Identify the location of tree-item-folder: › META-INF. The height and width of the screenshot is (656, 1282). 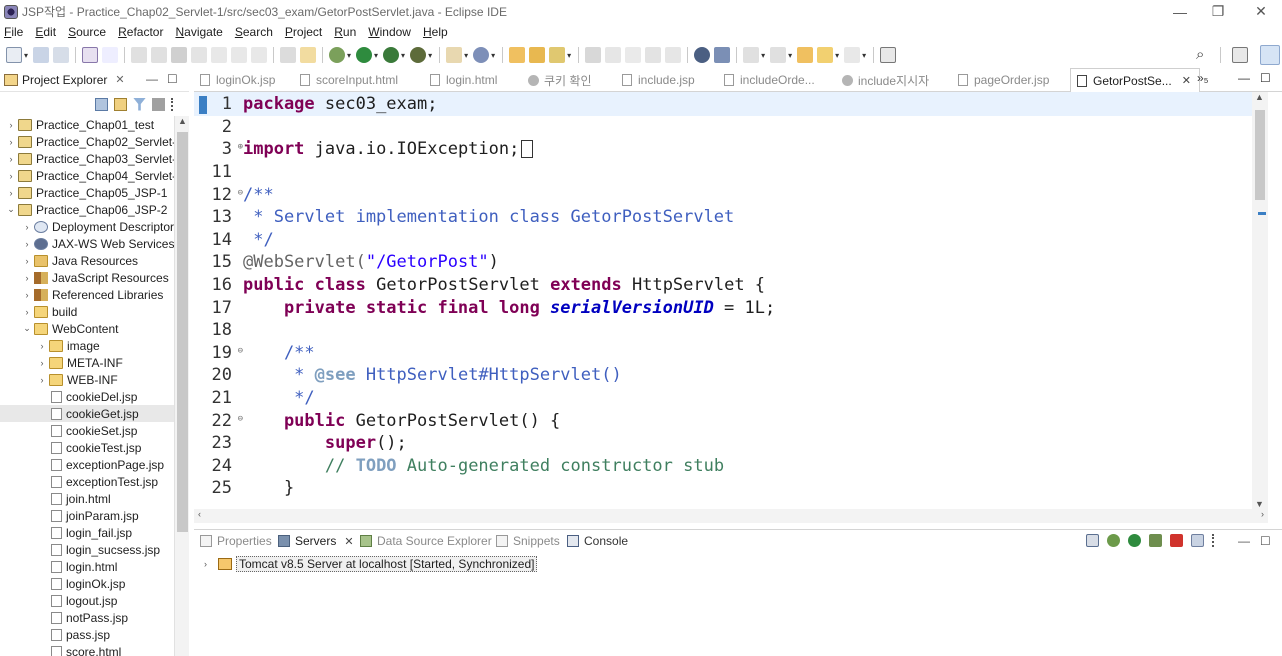
(87, 362).